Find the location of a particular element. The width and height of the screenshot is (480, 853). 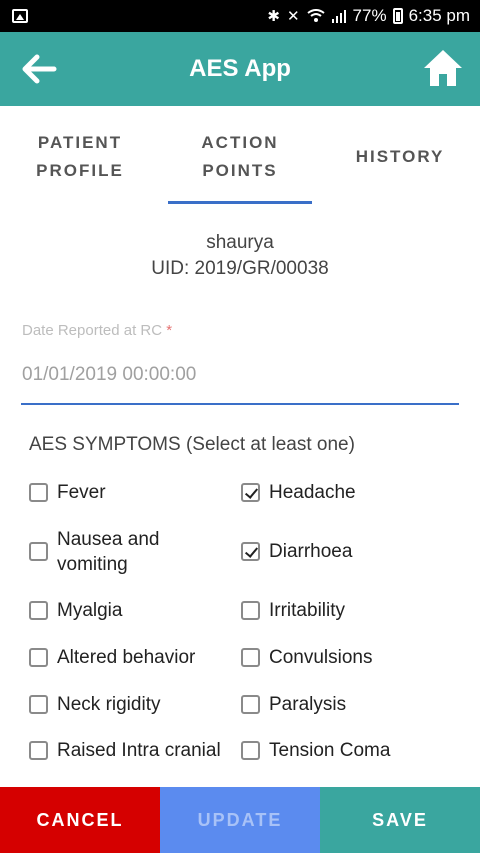

symptom-irritability: Irritability is located at coordinates (293, 610).